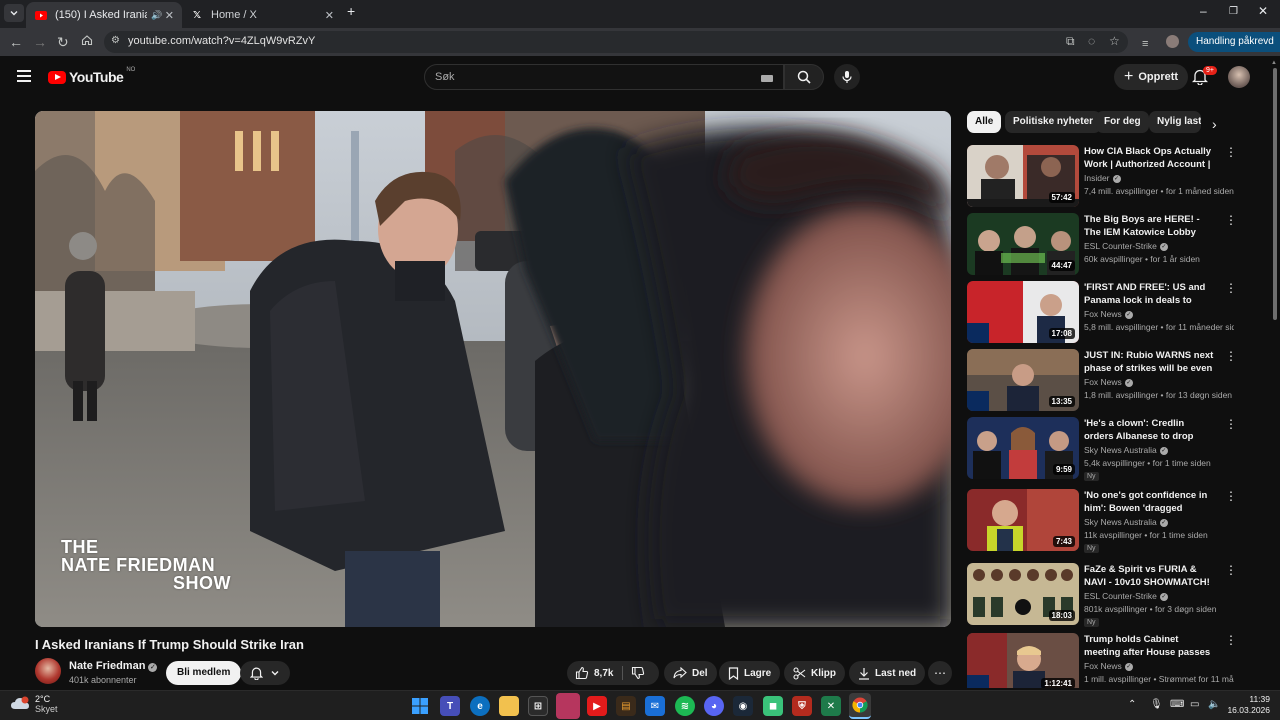 This screenshot has height=720, width=1280. Describe the element at coordinates (887, 673) in the screenshot. I see `download-button: Last ned` at that location.